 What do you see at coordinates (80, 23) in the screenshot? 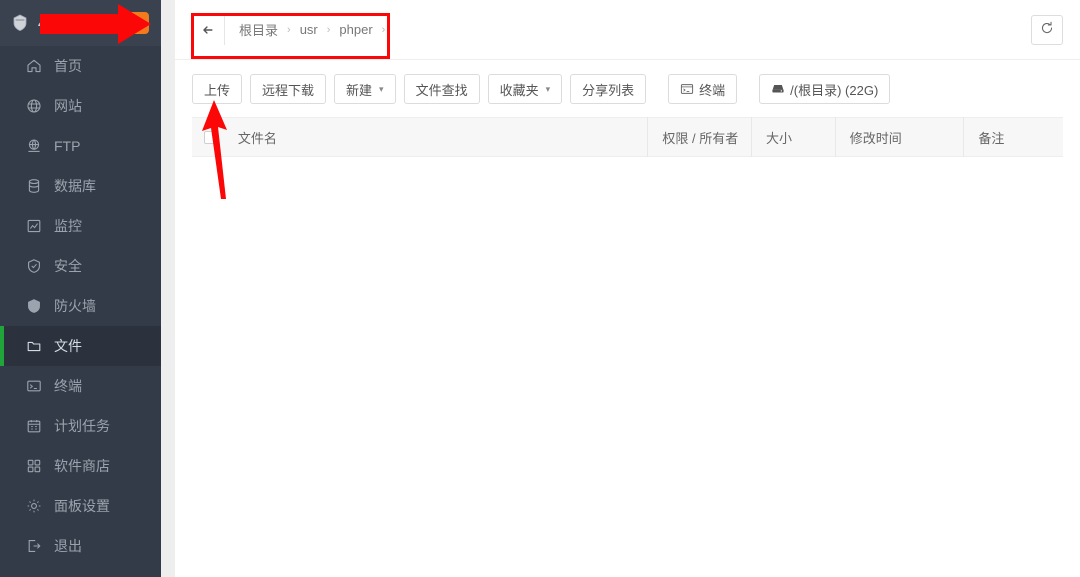
I see `sidebar-header: 43.1 0` at bounding box center [80, 23].